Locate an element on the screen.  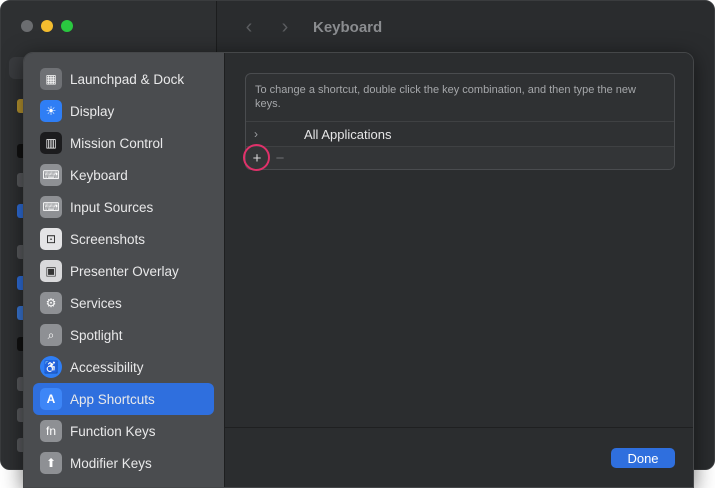
input-sources-icon: ⌨ is located at coordinates (51, 207).